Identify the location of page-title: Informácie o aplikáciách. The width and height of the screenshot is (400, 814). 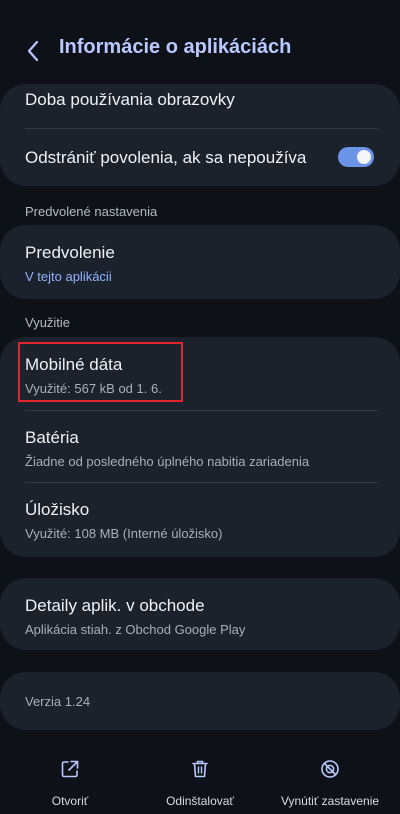
(175, 47).